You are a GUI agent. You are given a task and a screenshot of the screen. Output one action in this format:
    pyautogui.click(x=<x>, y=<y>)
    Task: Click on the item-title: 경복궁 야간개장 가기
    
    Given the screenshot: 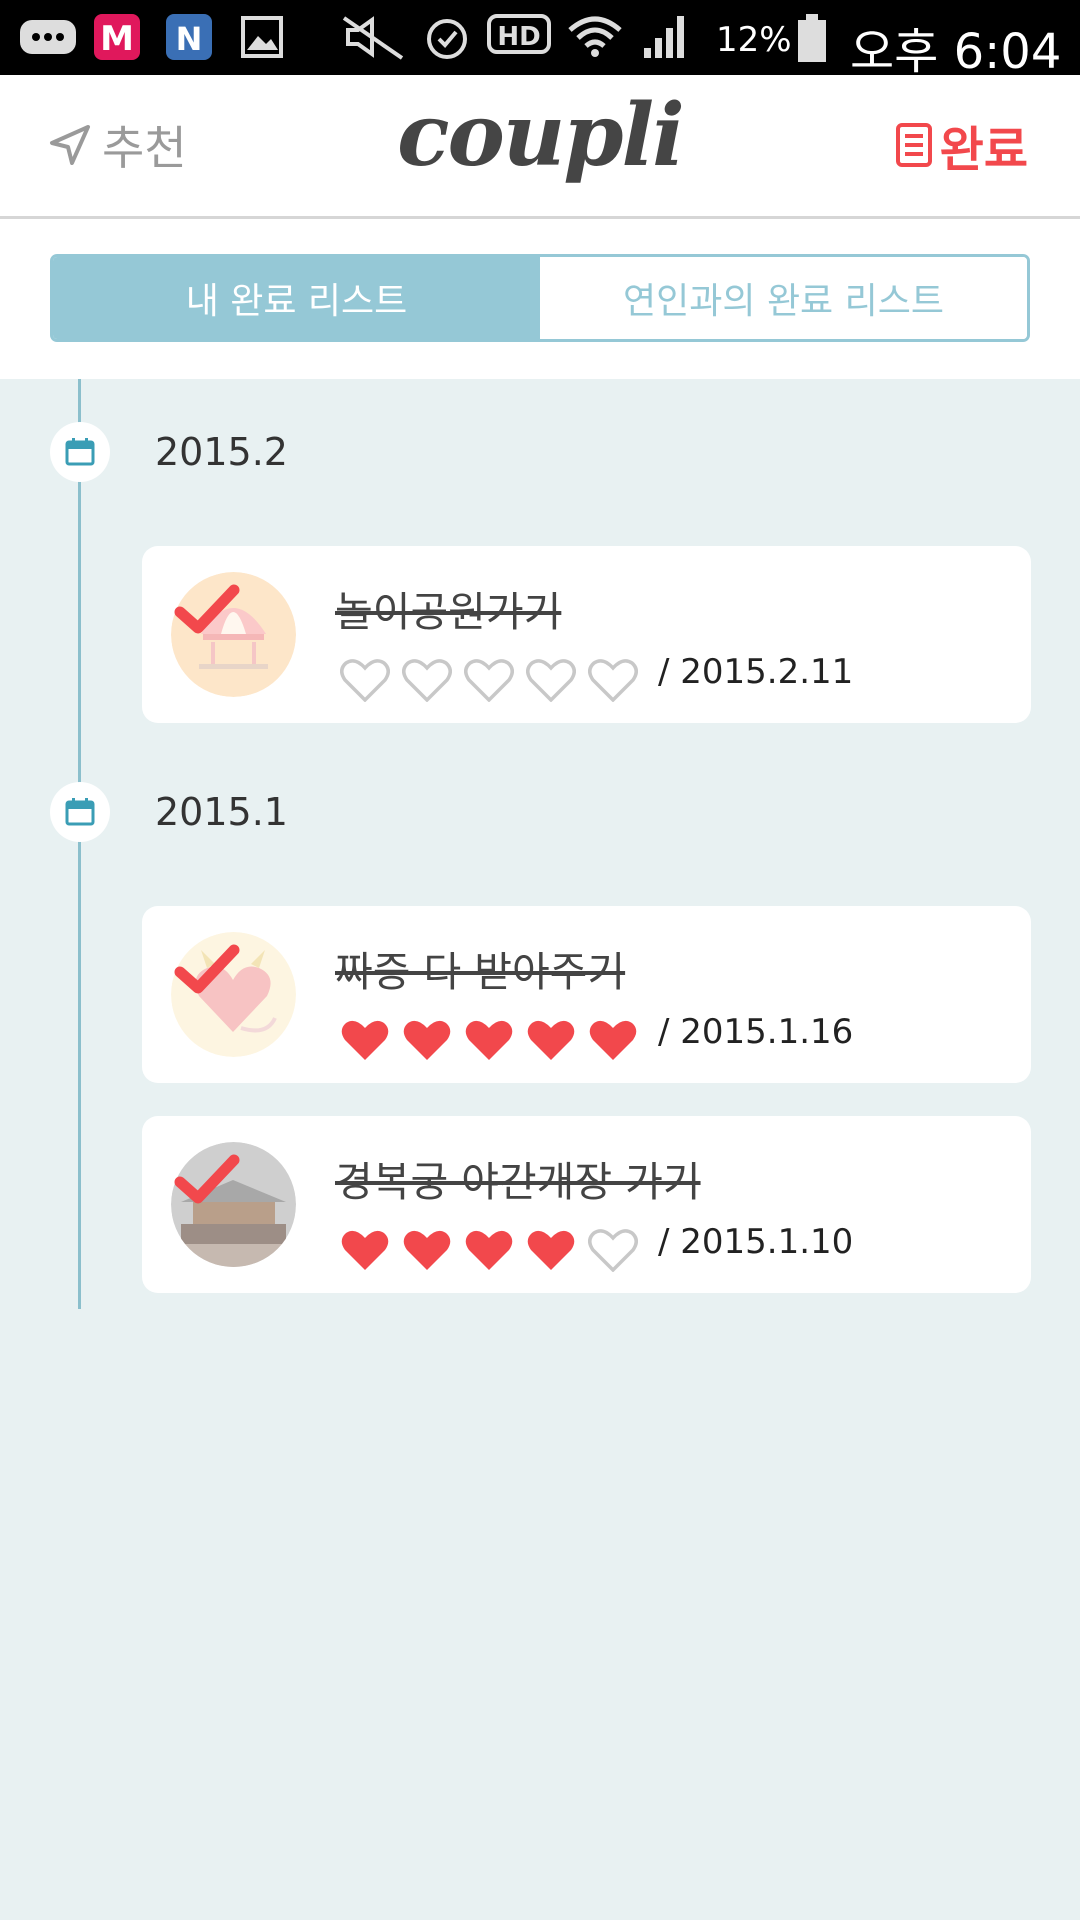 What is the action you would take?
    pyautogui.click(x=518, y=1182)
    